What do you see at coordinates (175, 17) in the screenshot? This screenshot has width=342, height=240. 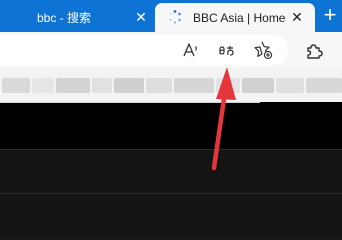 I see `loading-spinner-icon` at bounding box center [175, 17].